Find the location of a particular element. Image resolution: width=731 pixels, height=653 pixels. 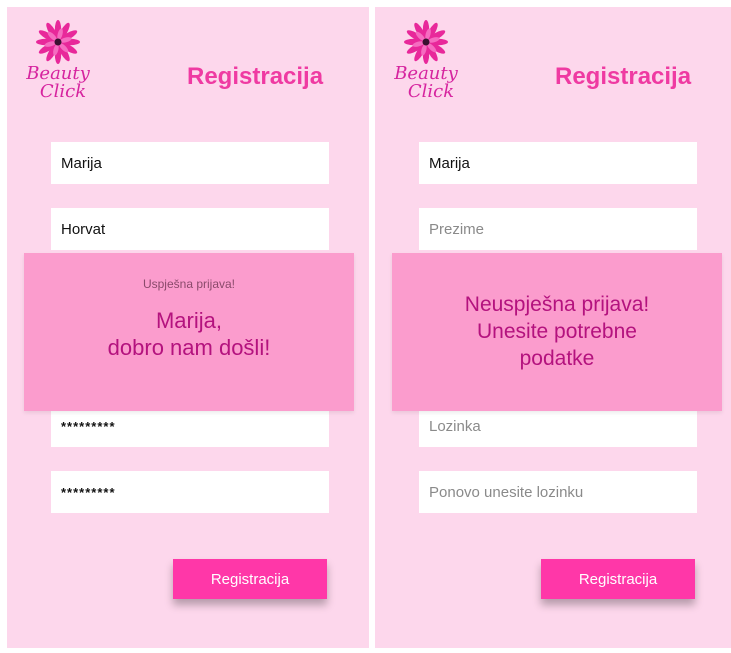

error-line-2: Unesite potrebne is located at coordinates (557, 331).